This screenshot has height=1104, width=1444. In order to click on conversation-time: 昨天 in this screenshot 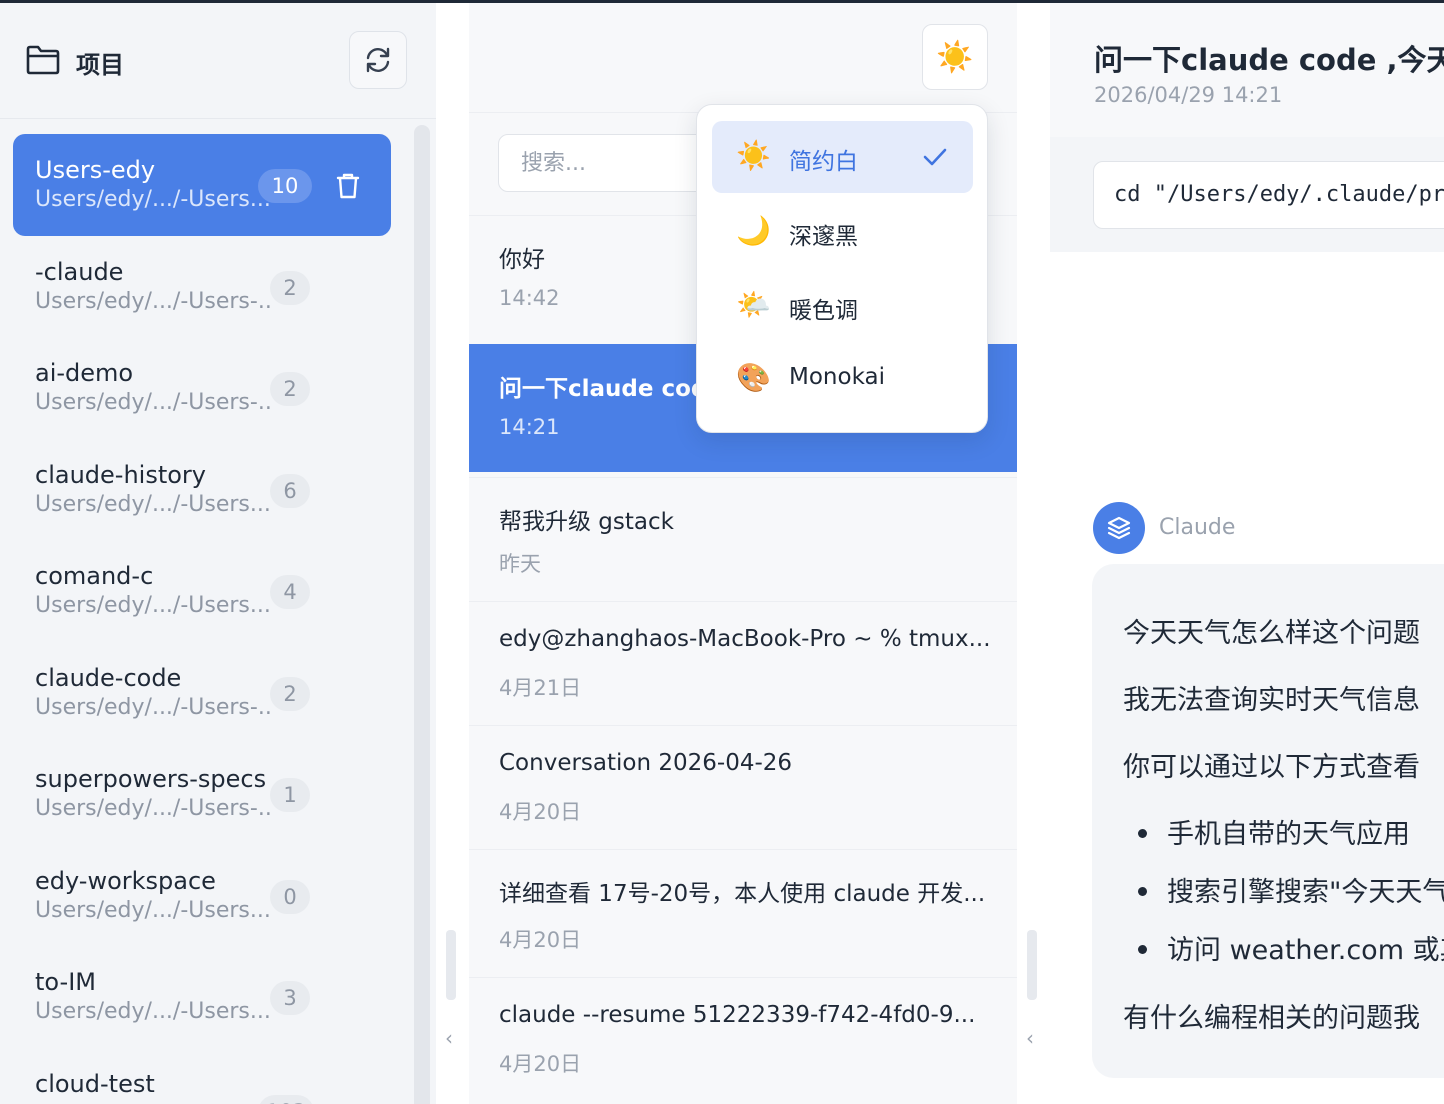, I will do `click(520, 564)`.